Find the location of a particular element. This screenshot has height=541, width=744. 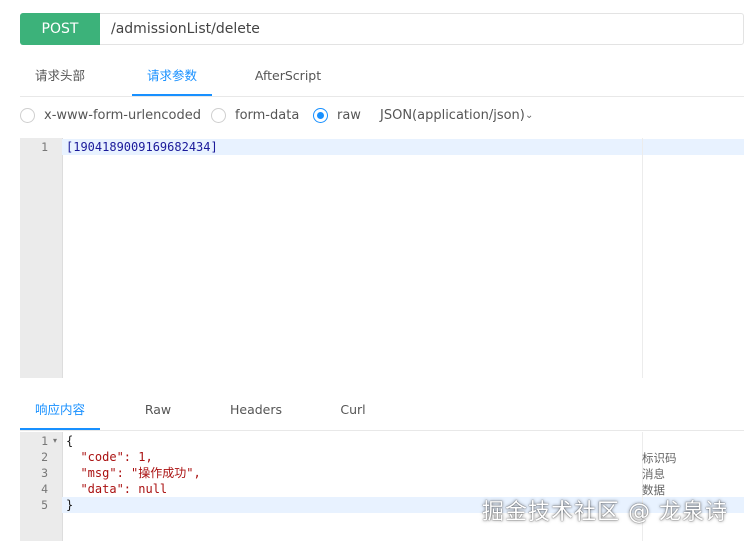

chevron-down-icon: ⌄ is located at coordinates (529, 116).